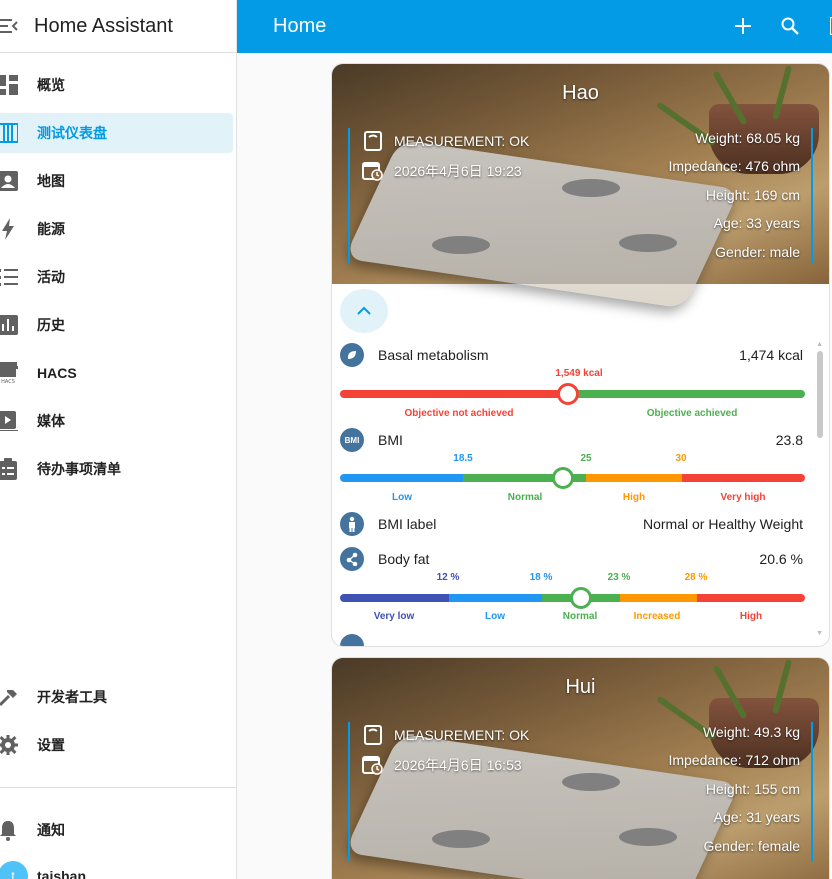  Describe the element at coordinates (571, 524) in the screenshot. I see `attribute-bmi-label: BMI label Normal or Healthy Weight` at that location.